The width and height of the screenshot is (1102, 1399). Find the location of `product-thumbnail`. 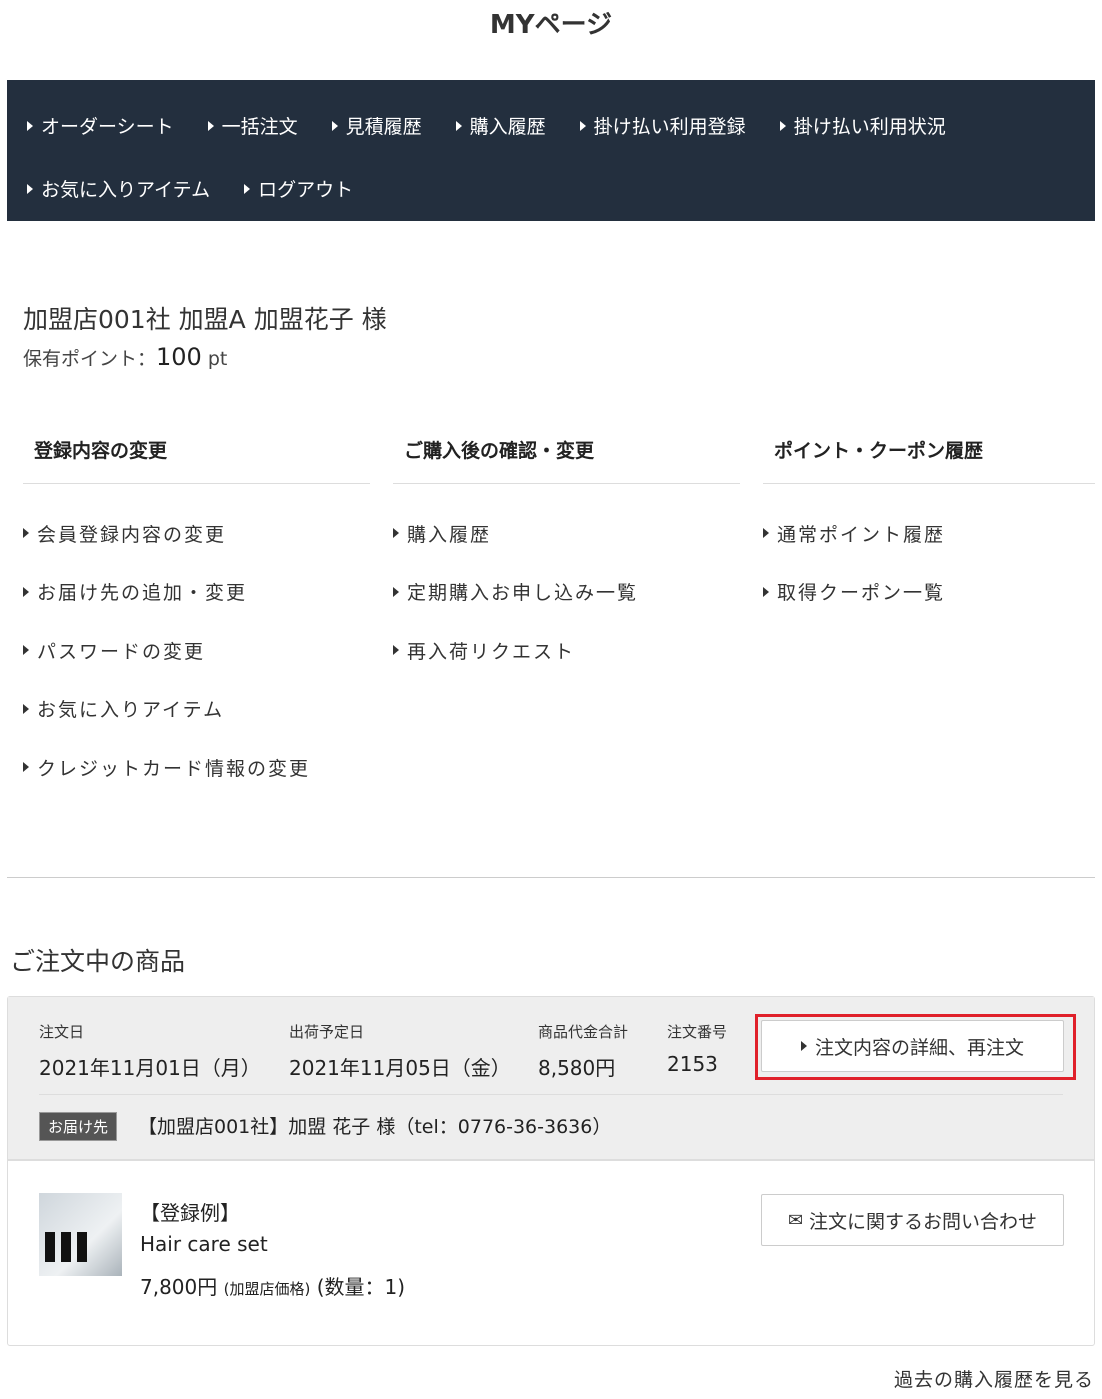

product-thumbnail is located at coordinates (80, 1234).